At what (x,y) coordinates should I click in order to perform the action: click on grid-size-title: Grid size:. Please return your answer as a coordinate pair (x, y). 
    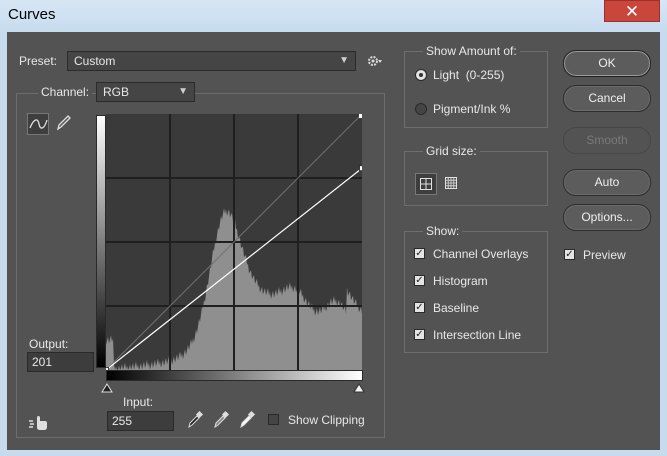
    Looking at the image, I should click on (451, 151).